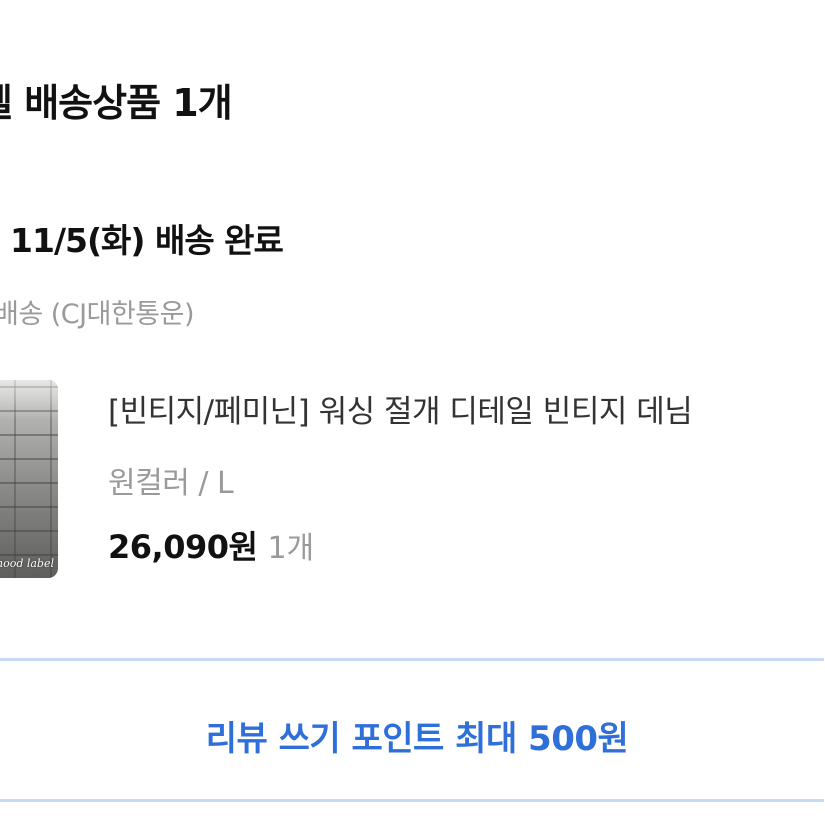 The width and height of the screenshot is (825, 825). Describe the element at coordinates (97, 314) in the screenshot. I see `carrier-info: 배송 (CJ대한통운)` at that location.